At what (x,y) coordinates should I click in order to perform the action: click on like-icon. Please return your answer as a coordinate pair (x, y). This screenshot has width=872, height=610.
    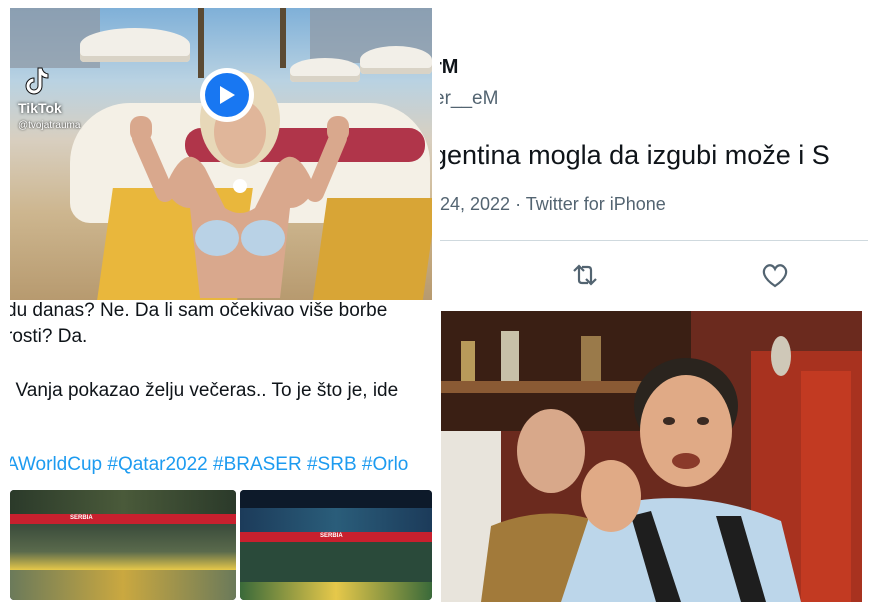
    Looking at the image, I should click on (775, 275).